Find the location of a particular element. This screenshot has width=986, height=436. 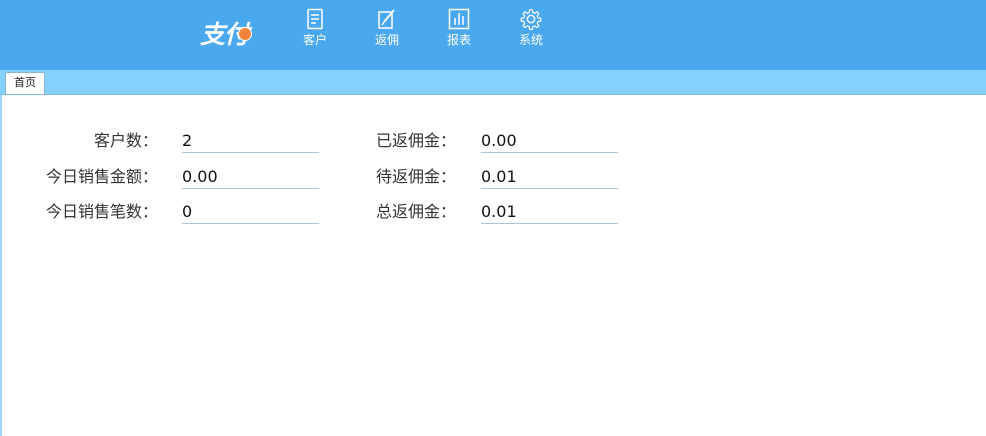

nav-label: 系统 is located at coordinates (530, 40).